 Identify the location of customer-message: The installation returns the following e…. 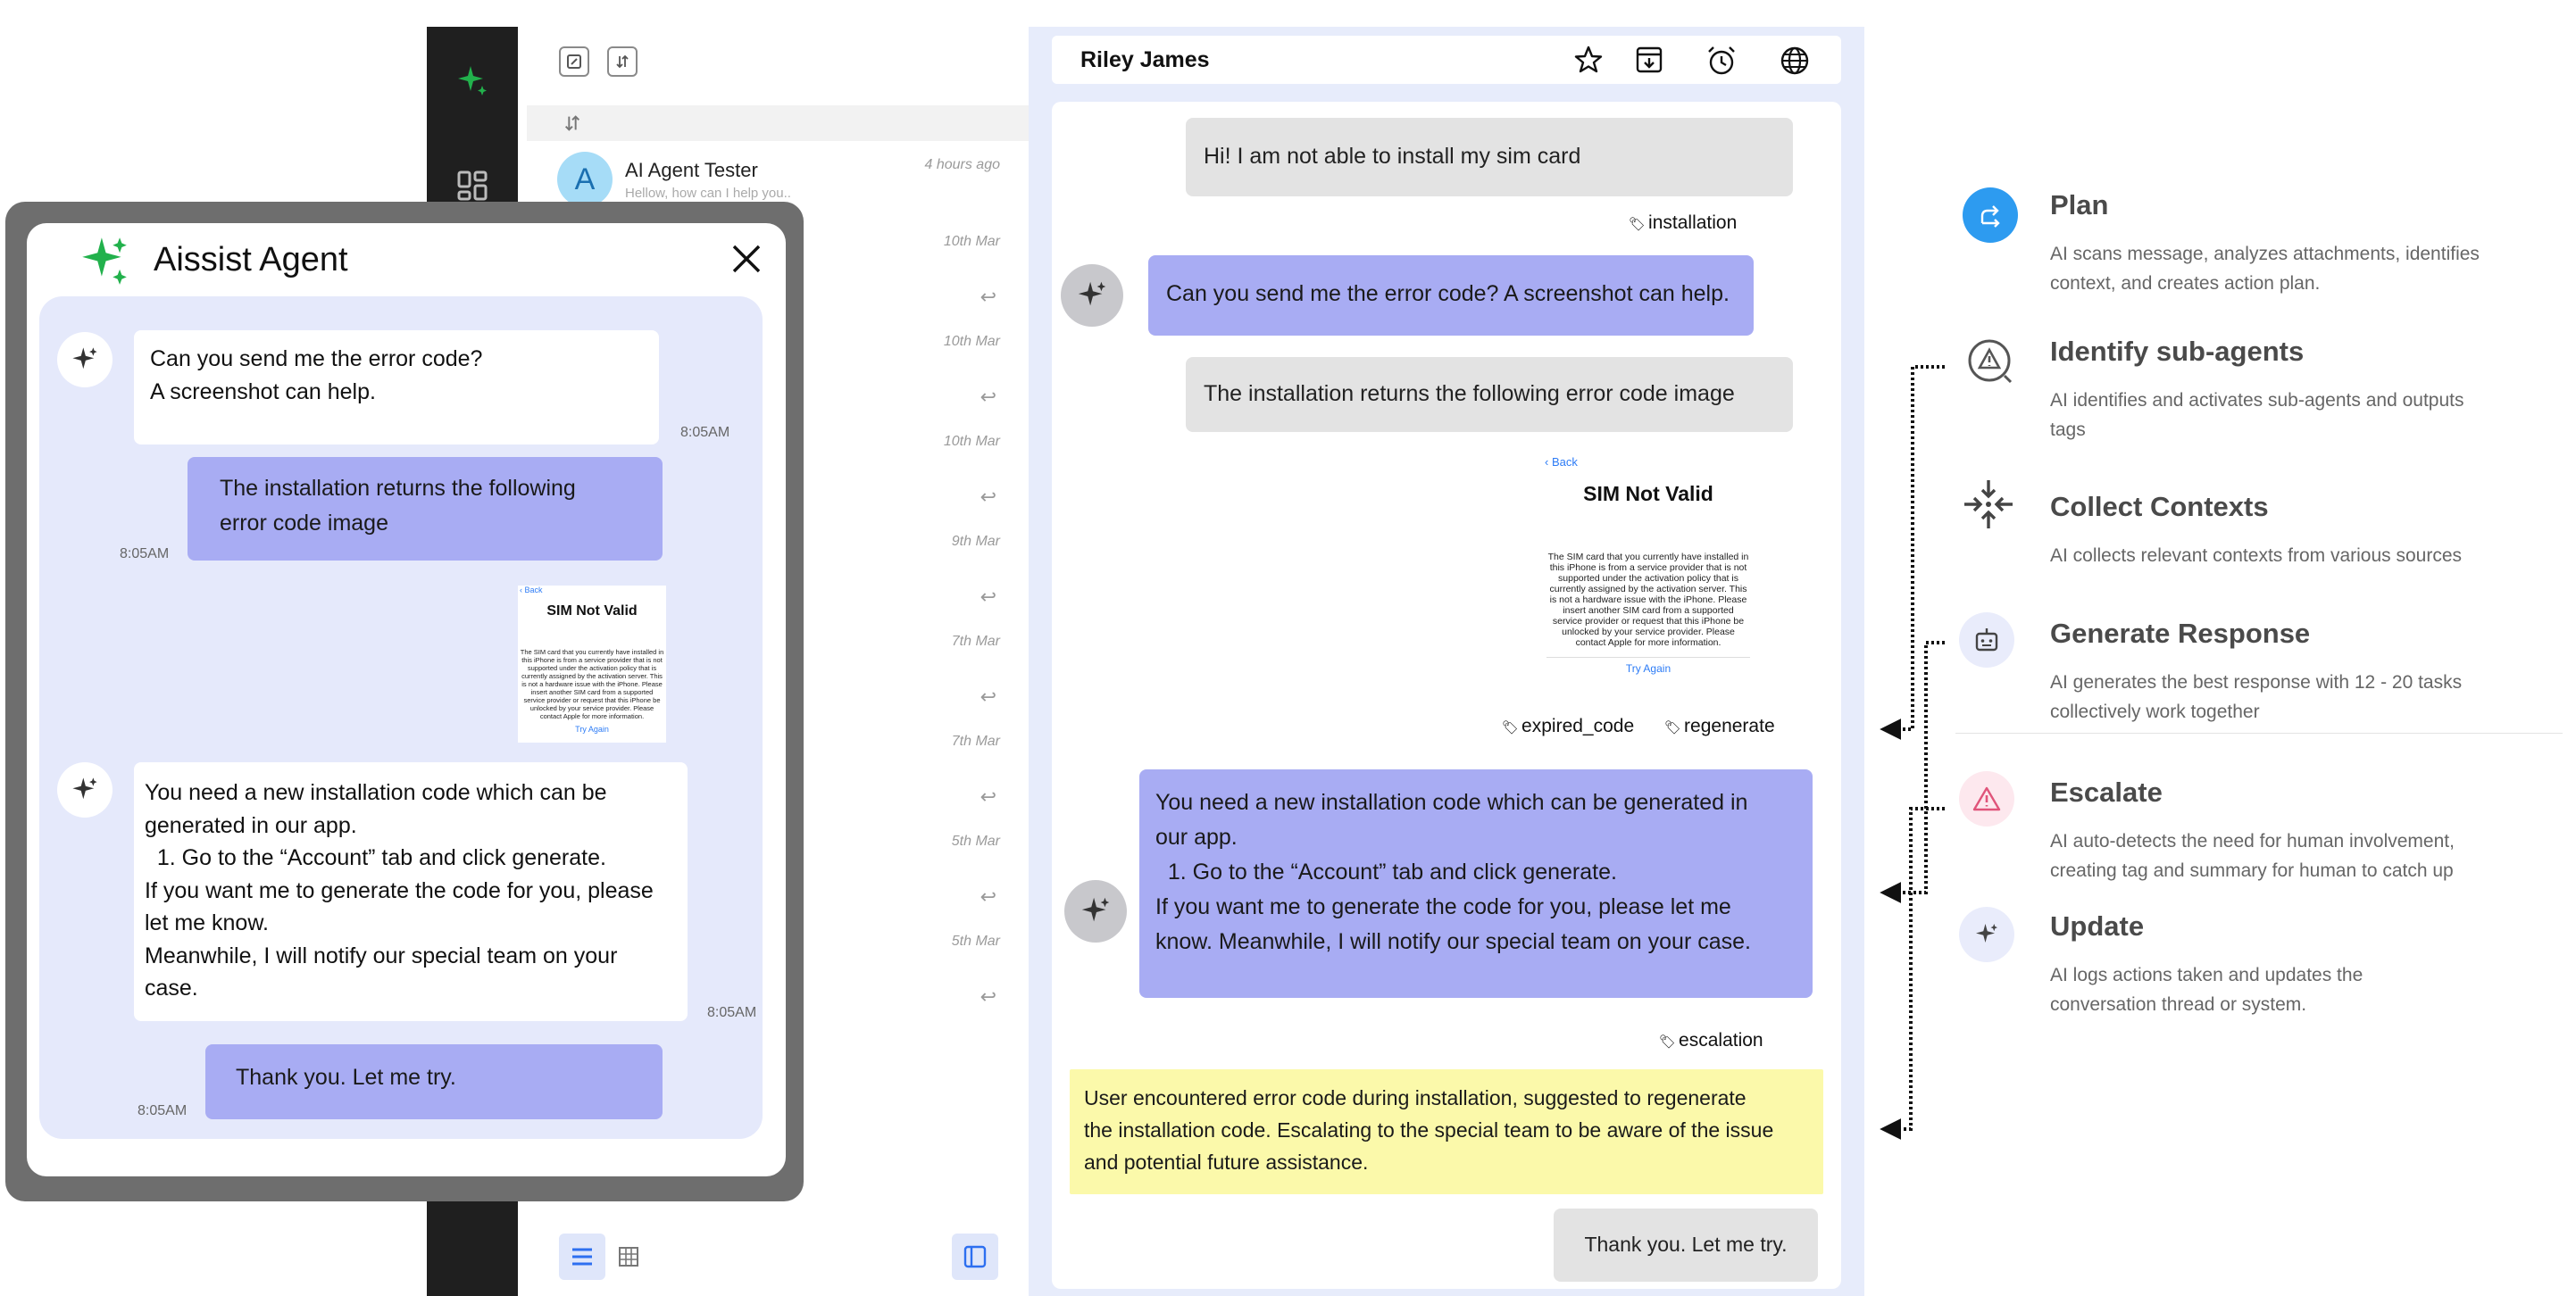
(1489, 395).